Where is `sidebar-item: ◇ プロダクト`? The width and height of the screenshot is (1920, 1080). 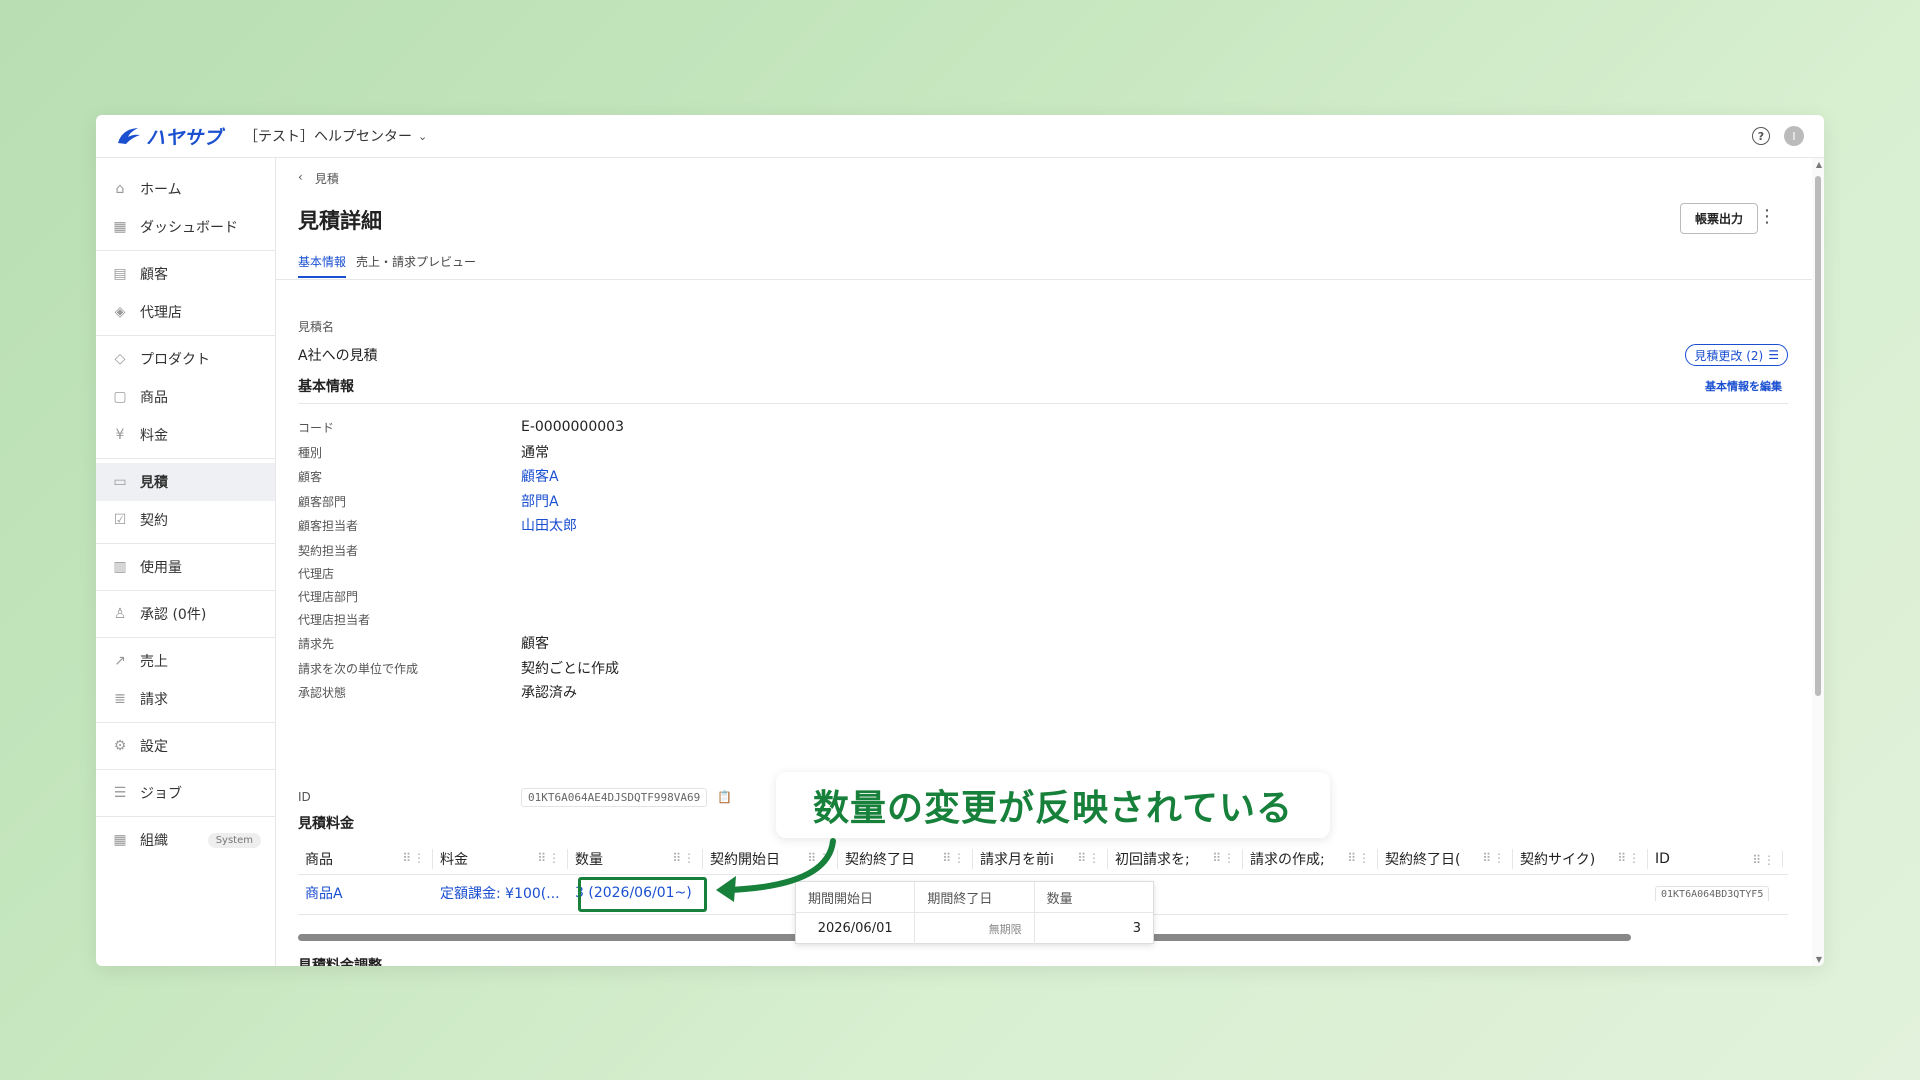 sidebar-item: ◇ プロダクト is located at coordinates (185, 359).